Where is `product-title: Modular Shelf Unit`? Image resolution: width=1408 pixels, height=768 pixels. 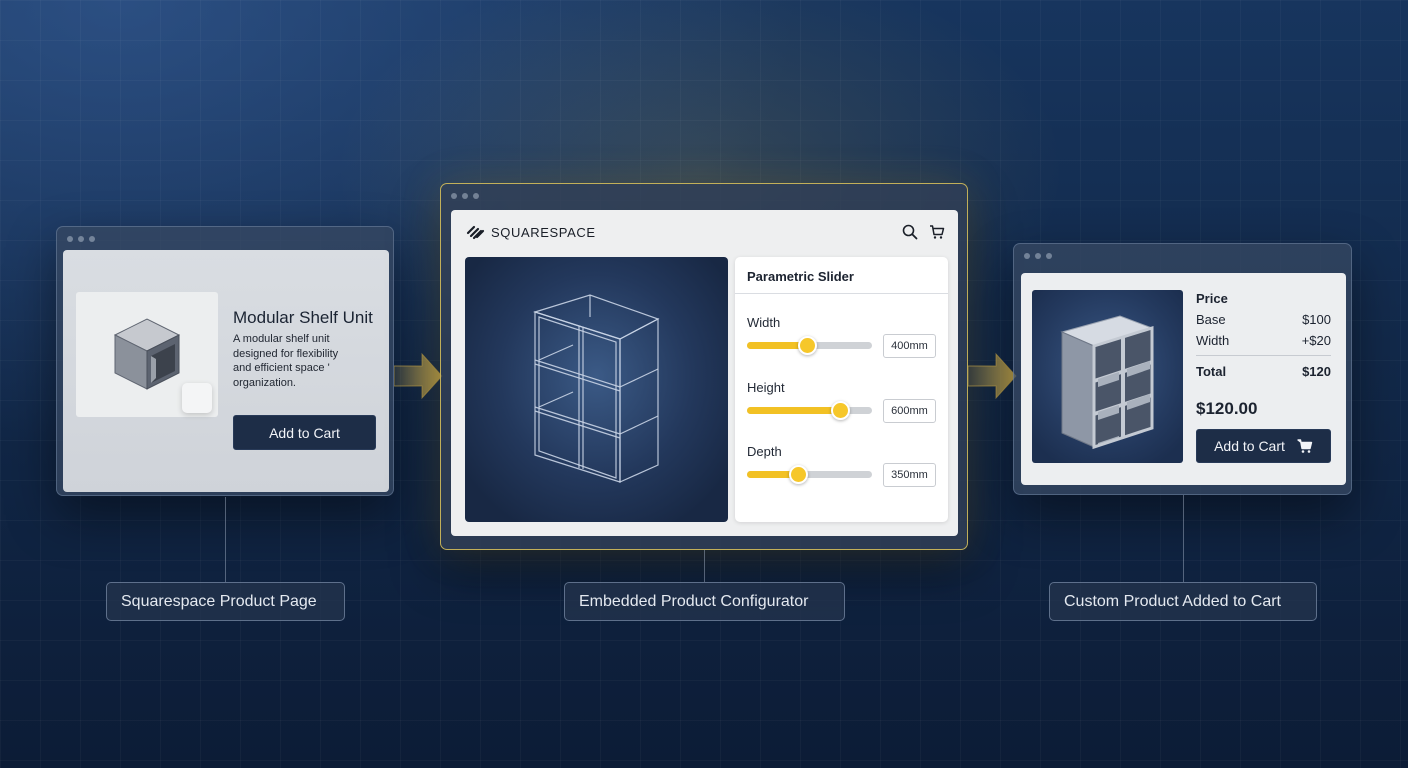
product-title: Modular Shelf Unit is located at coordinates (303, 317).